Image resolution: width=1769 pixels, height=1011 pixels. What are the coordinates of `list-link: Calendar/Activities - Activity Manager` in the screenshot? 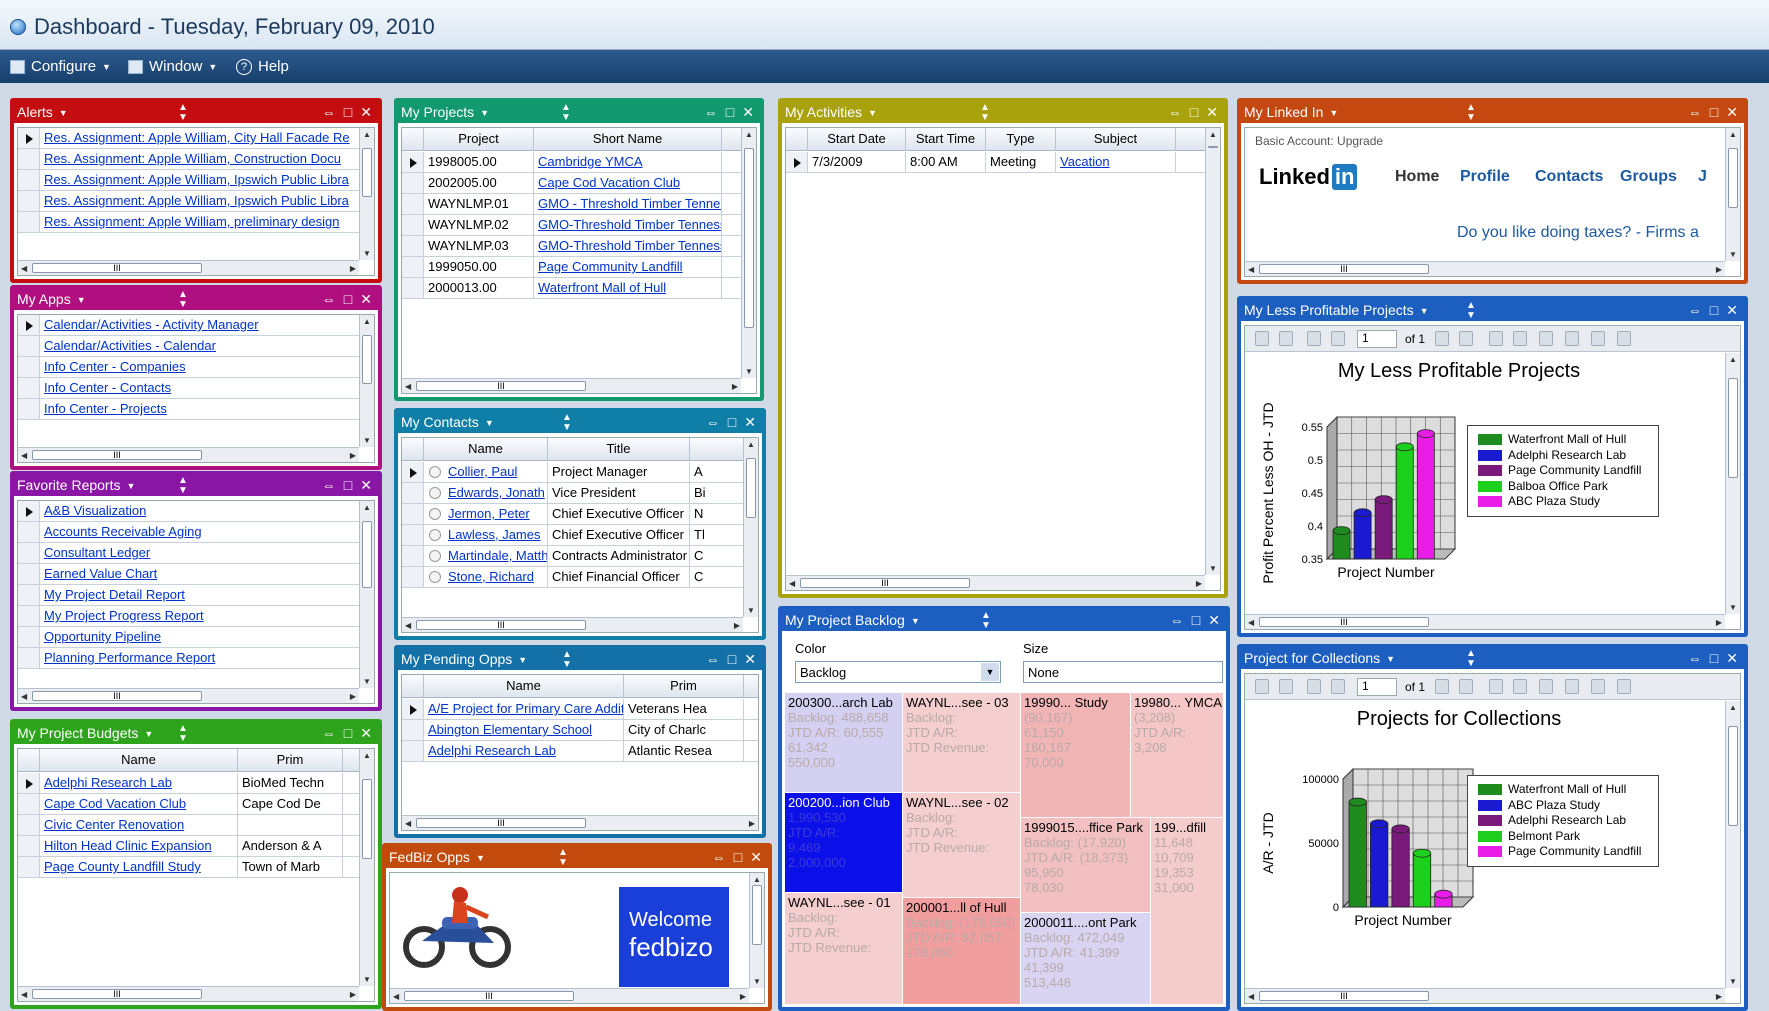 It's located at (151, 325).